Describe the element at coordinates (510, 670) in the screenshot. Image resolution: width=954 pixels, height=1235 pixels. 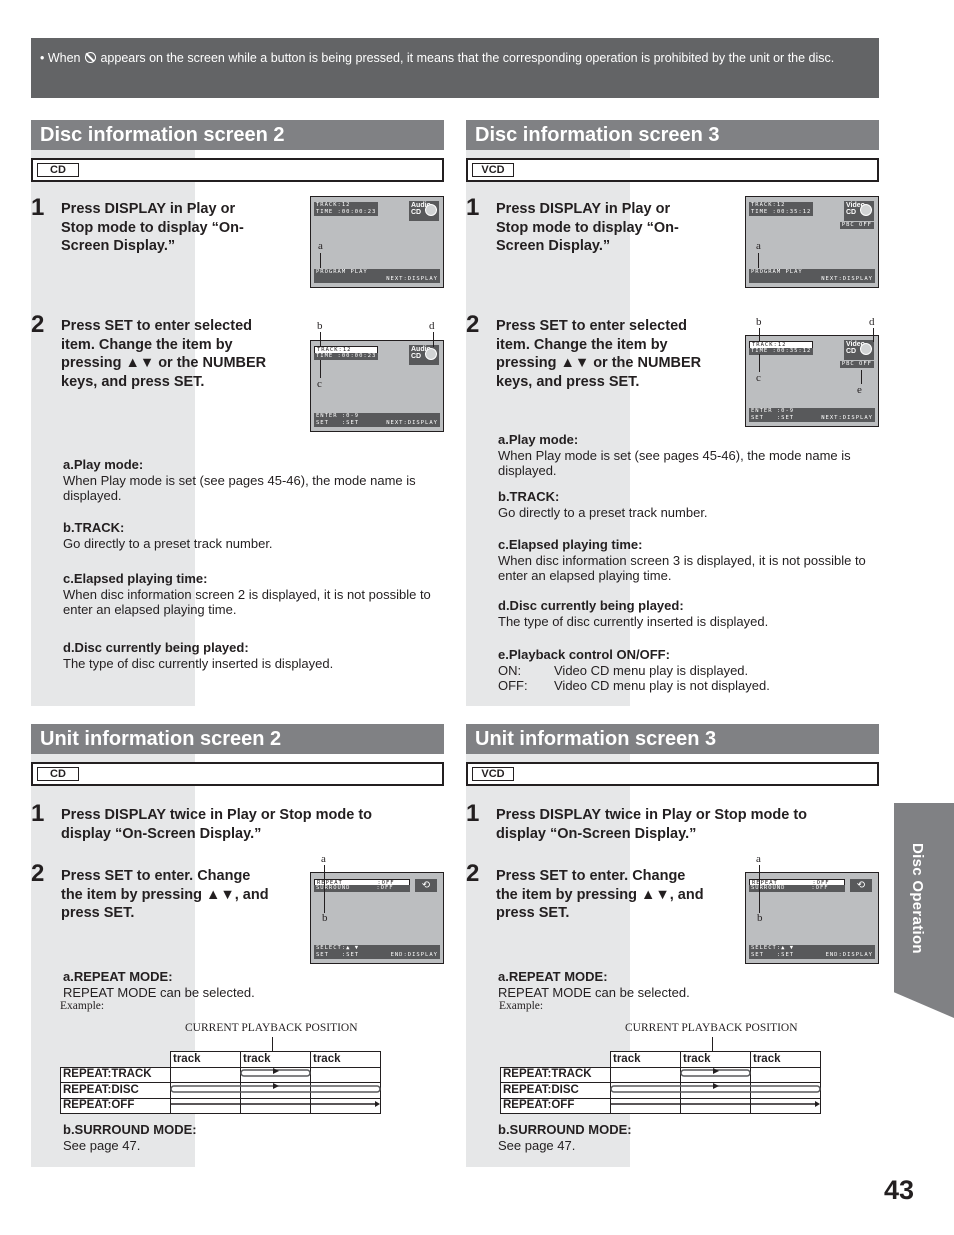
I see `desc-row-key: ON:` at that location.